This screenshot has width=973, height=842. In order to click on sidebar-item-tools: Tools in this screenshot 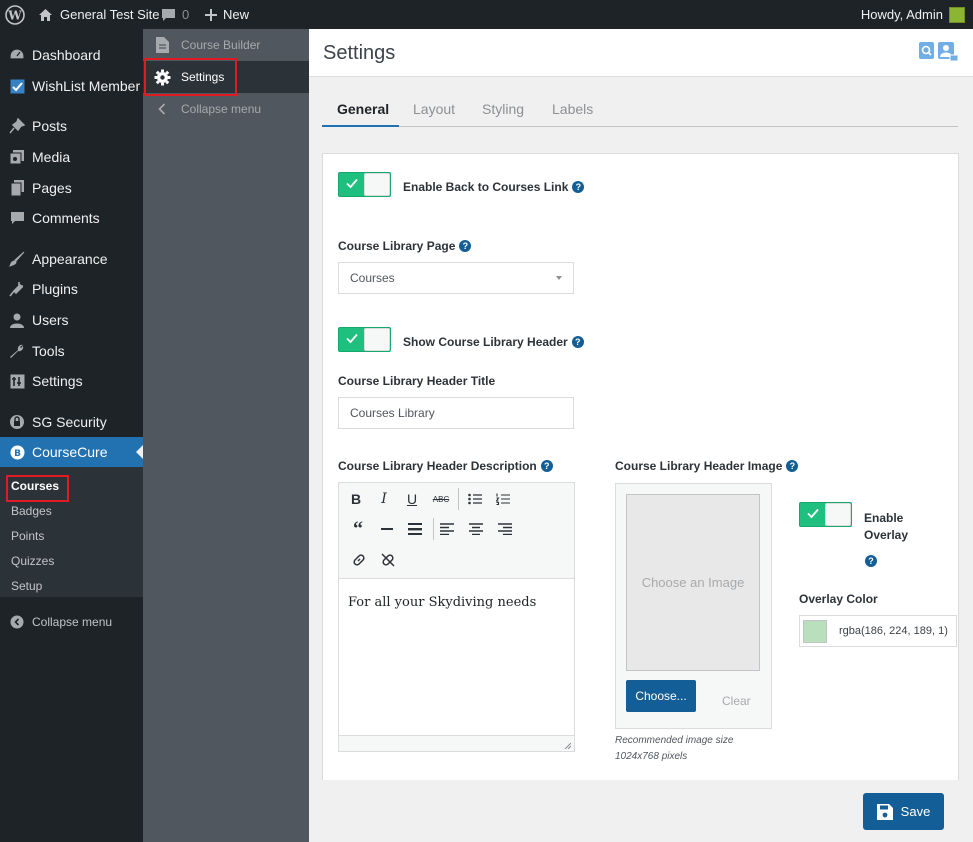, I will do `click(71, 351)`.